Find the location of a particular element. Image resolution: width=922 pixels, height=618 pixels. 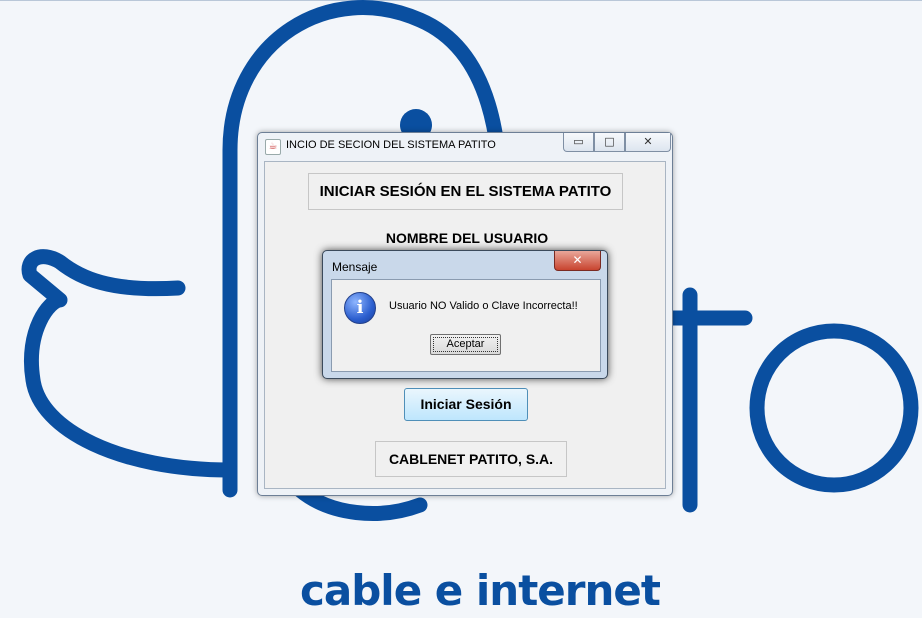

java-app-icon: ☕ is located at coordinates (273, 147).